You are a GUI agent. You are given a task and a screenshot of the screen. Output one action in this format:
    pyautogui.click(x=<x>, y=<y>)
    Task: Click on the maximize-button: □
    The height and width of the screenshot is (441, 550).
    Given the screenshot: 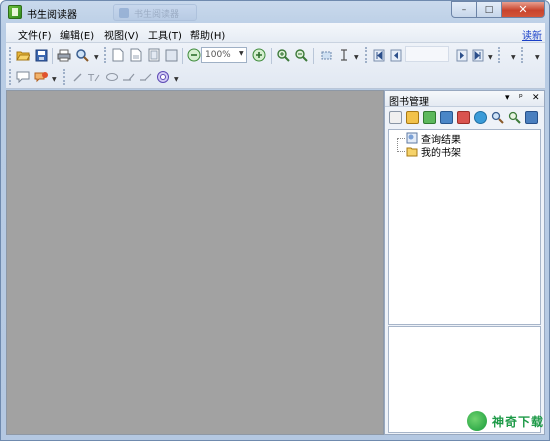 What is the action you would take?
    pyautogui.click(x=489, y=9)
    